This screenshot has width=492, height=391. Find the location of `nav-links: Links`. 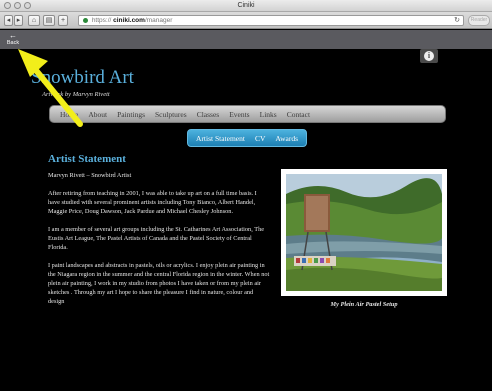

nav-links: Links is located at coordinates (268, 114).